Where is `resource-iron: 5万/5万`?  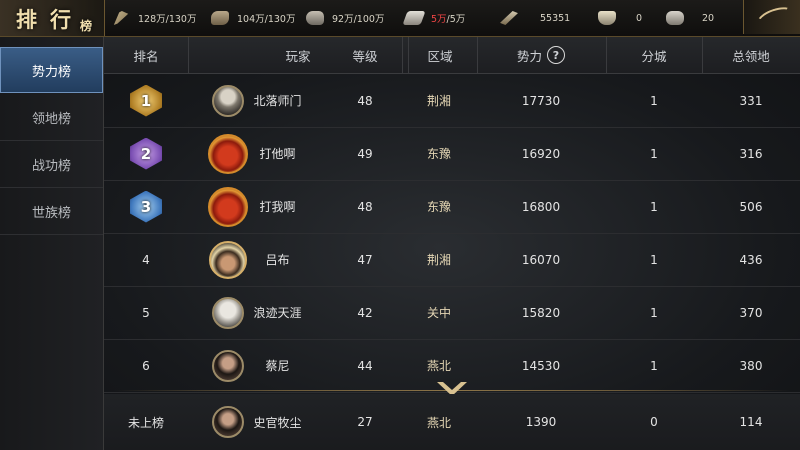 resource-iron: 5万/5万 is located at coordinates (434, 18).